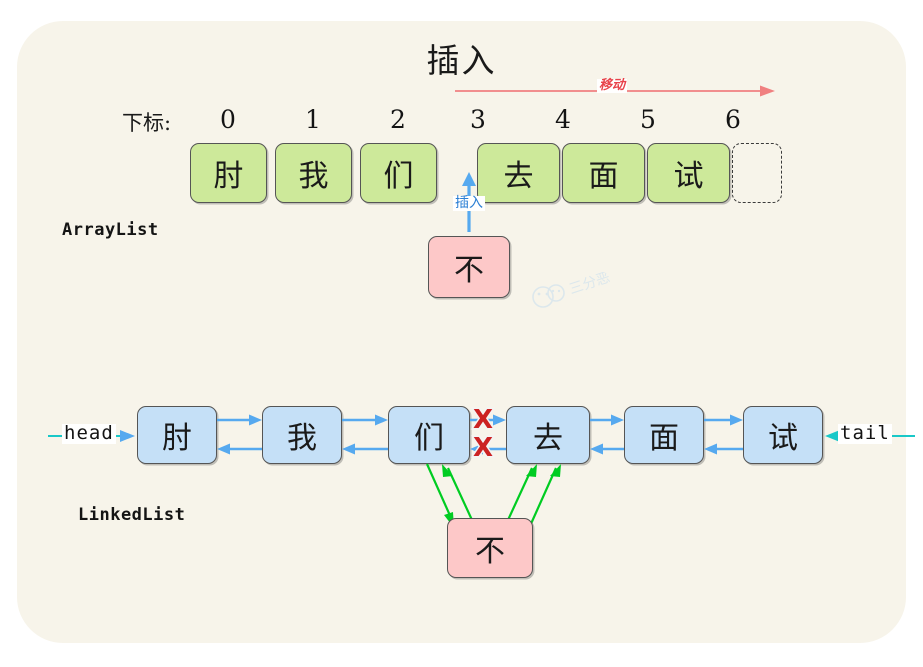  I want to click on linked-node-4: 面, so click(664, 435).